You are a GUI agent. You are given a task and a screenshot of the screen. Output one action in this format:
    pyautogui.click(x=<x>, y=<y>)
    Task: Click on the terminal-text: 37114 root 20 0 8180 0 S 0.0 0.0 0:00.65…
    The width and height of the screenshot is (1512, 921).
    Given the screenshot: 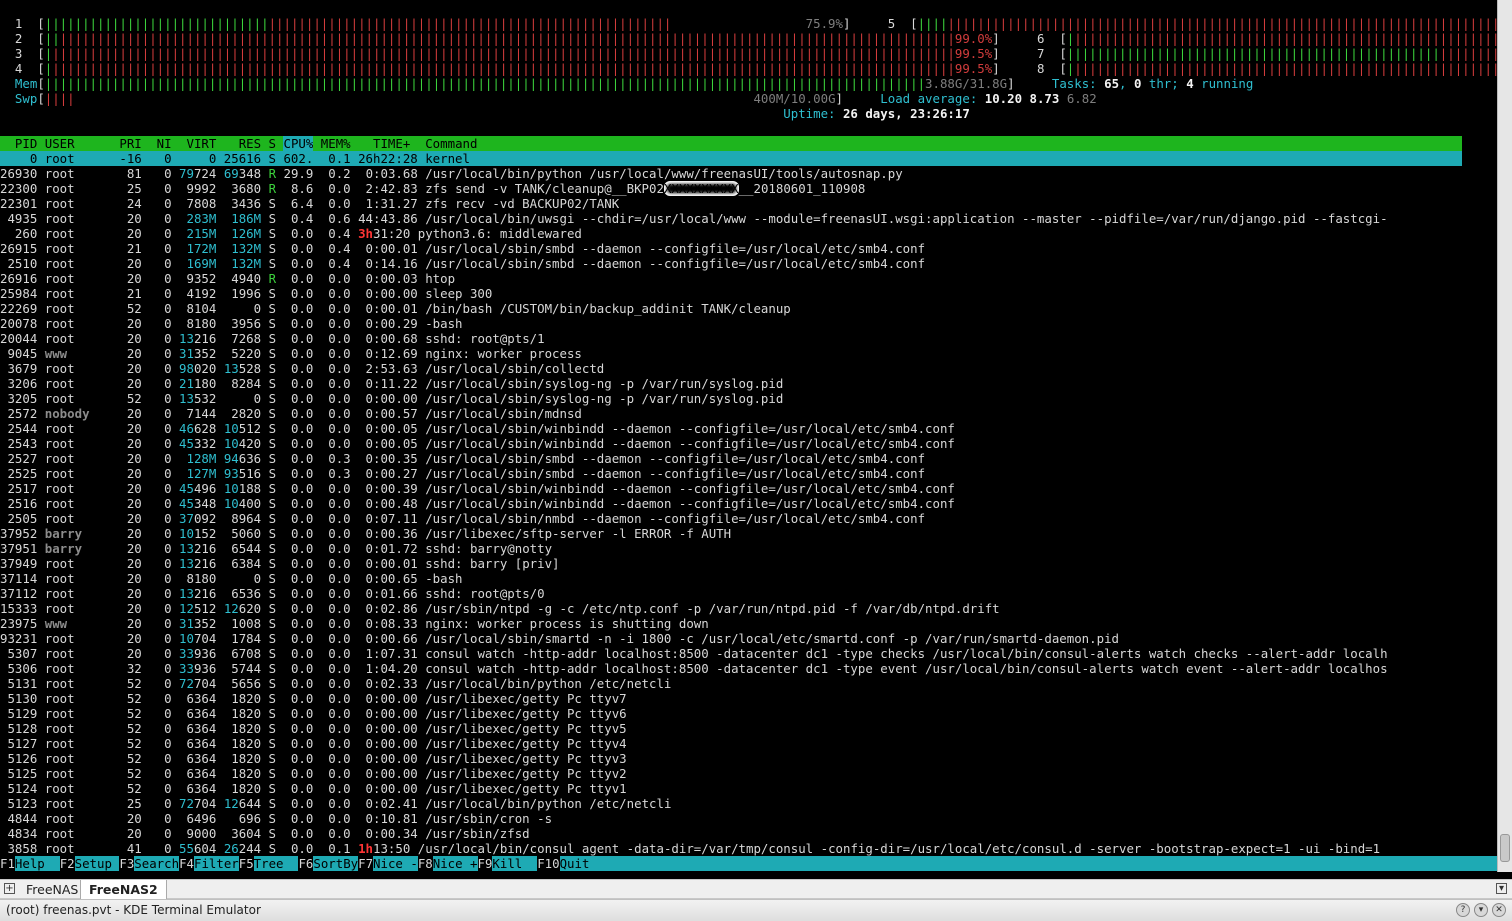 What is the action you would take?
    pyautogui.click(x=231, y=578)
    